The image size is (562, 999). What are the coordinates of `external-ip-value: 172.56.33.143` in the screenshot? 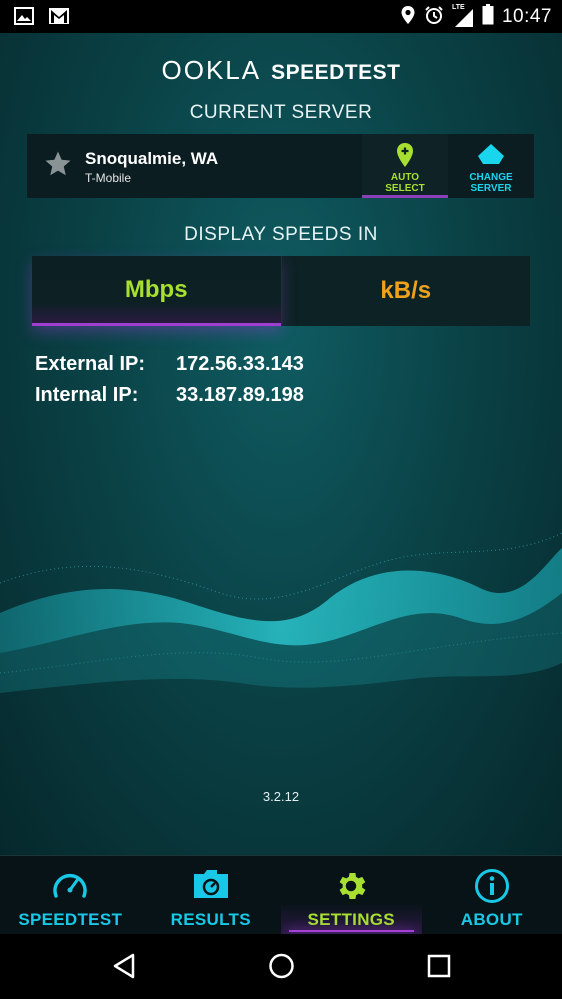 It's located at (240, 364).